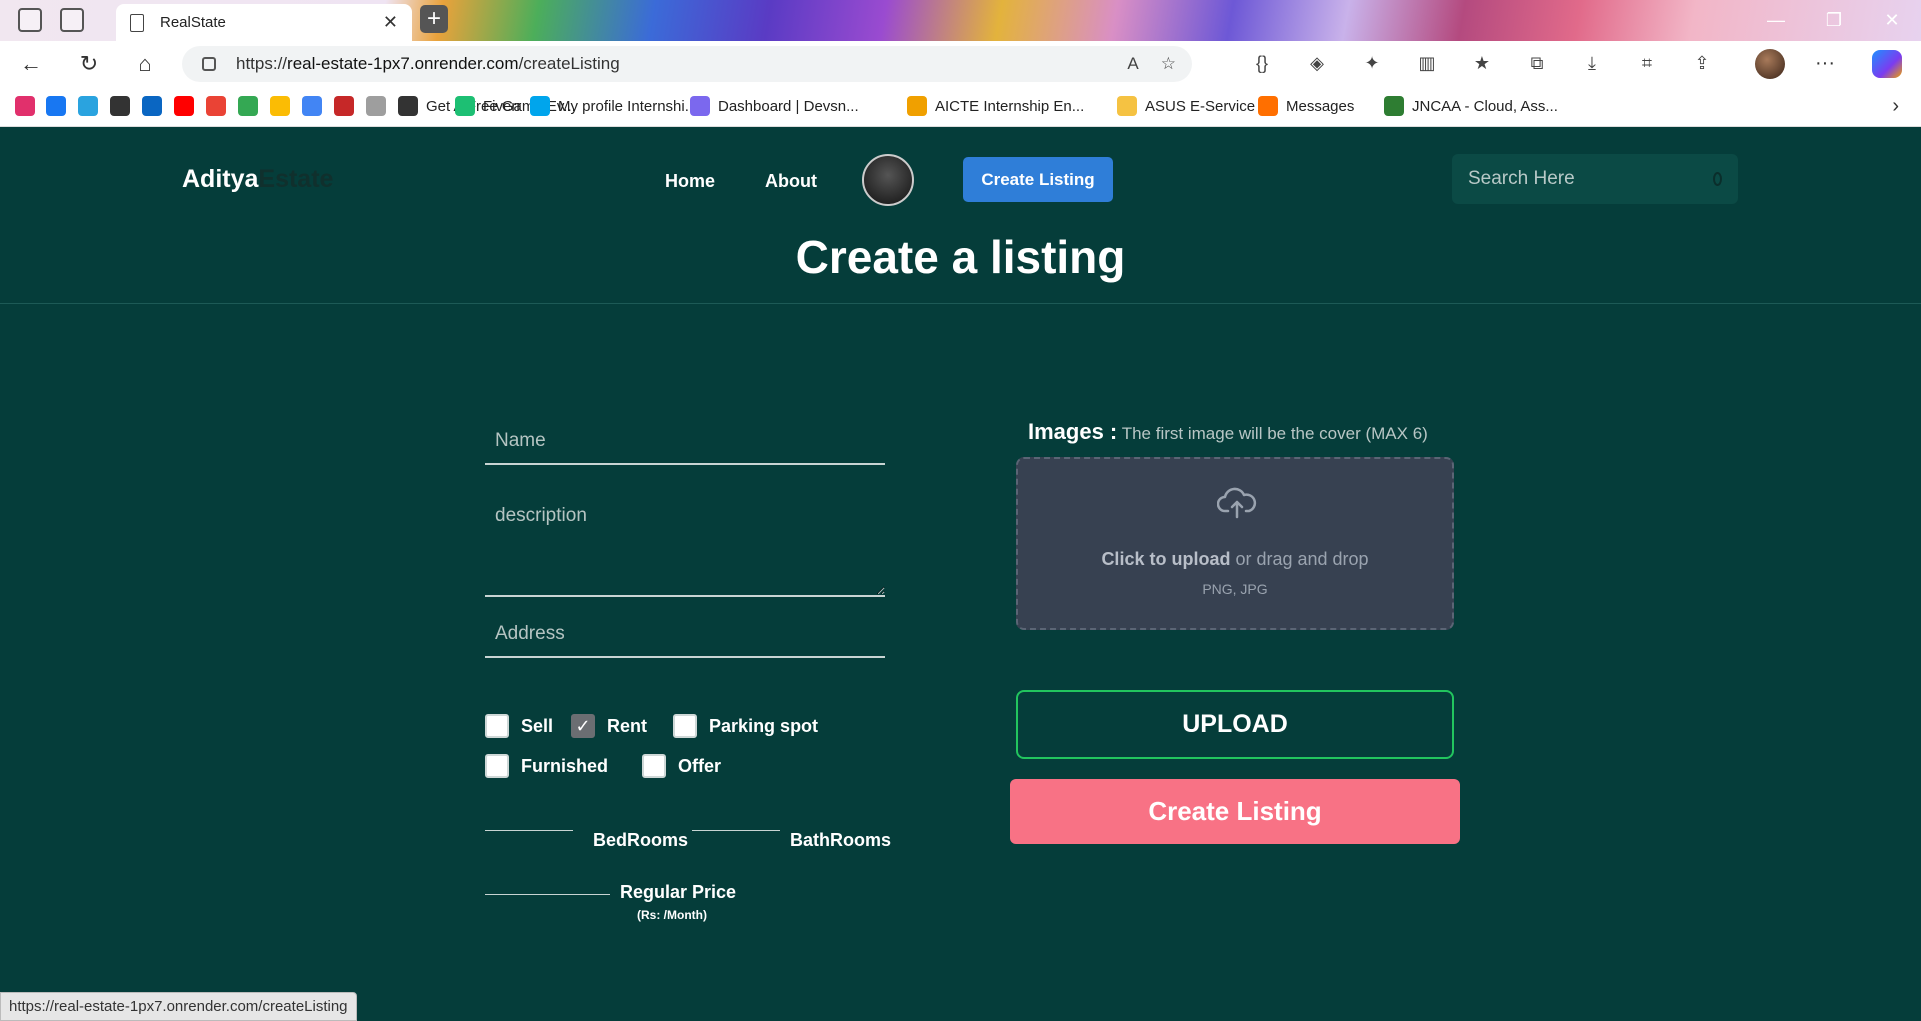 The height and width of the screenshot is (1021, 1921). I want to click on copilot-icon, so click(1887, 64).